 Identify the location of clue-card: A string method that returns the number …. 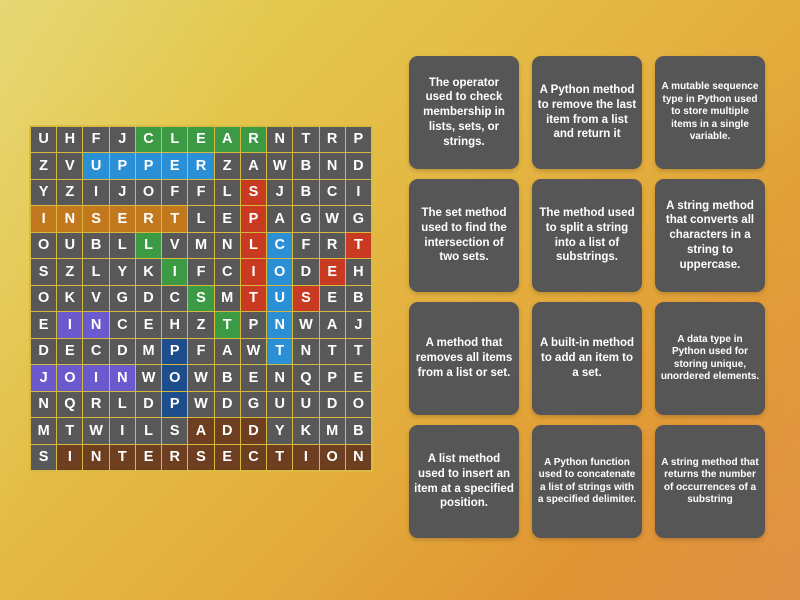
(710, 481).